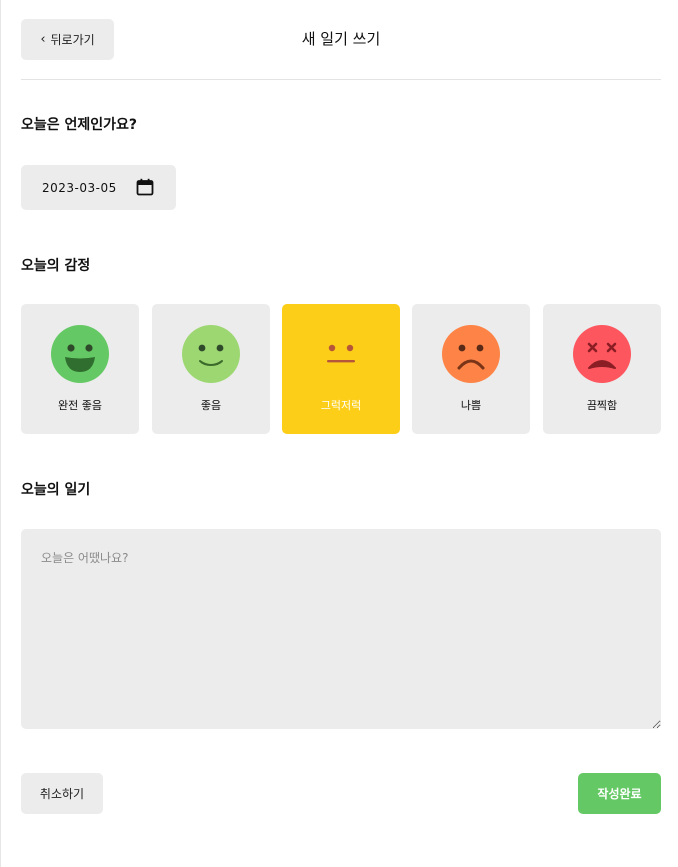 This screenshot has height=867, width=678. Describe the element at coordinates (341, 354) in the screenshot. I see `neutral-face-icon` at that location.